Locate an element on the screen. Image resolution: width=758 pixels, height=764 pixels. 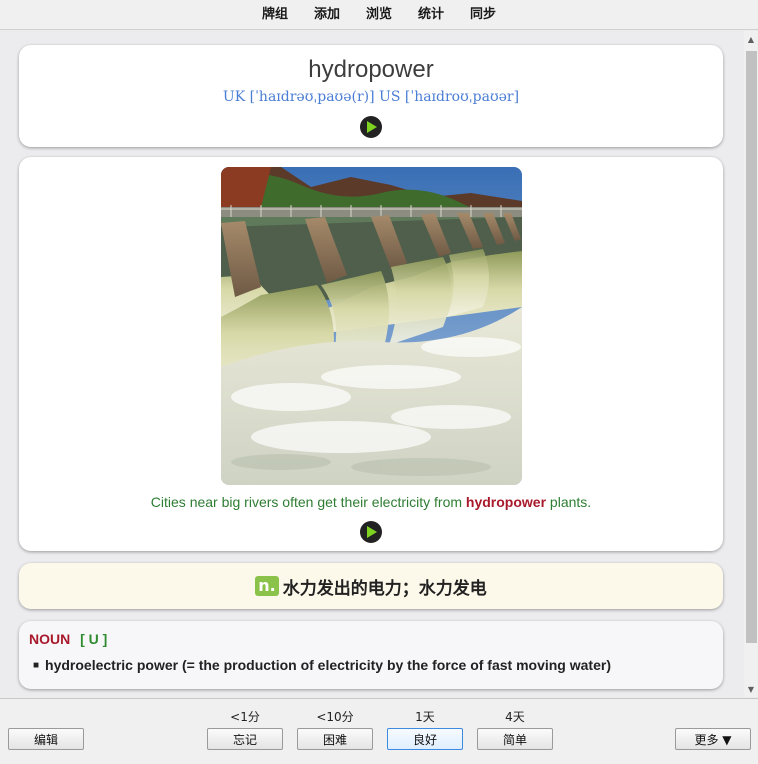
example-after: plants. is located at coordinates (569, 502).